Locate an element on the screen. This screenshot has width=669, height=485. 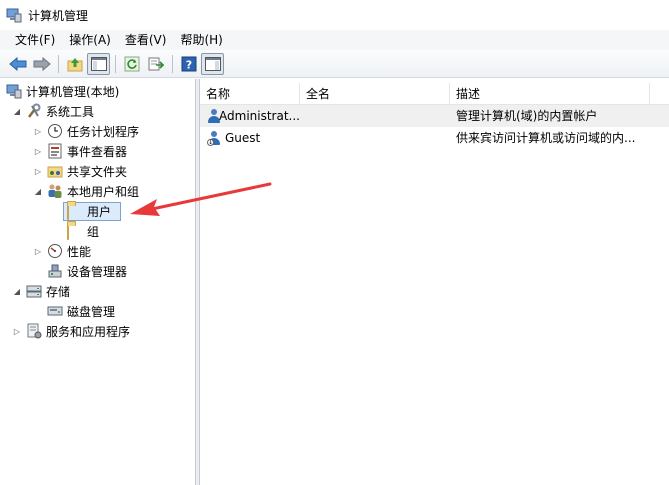
services-icon is located at coordinates (34, 331).